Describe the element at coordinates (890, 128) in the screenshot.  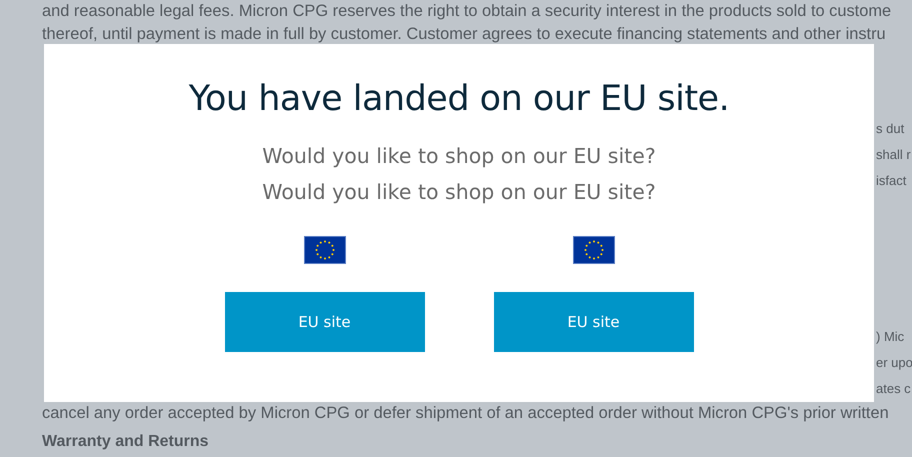
I see `cut-text: s dut` at that location.